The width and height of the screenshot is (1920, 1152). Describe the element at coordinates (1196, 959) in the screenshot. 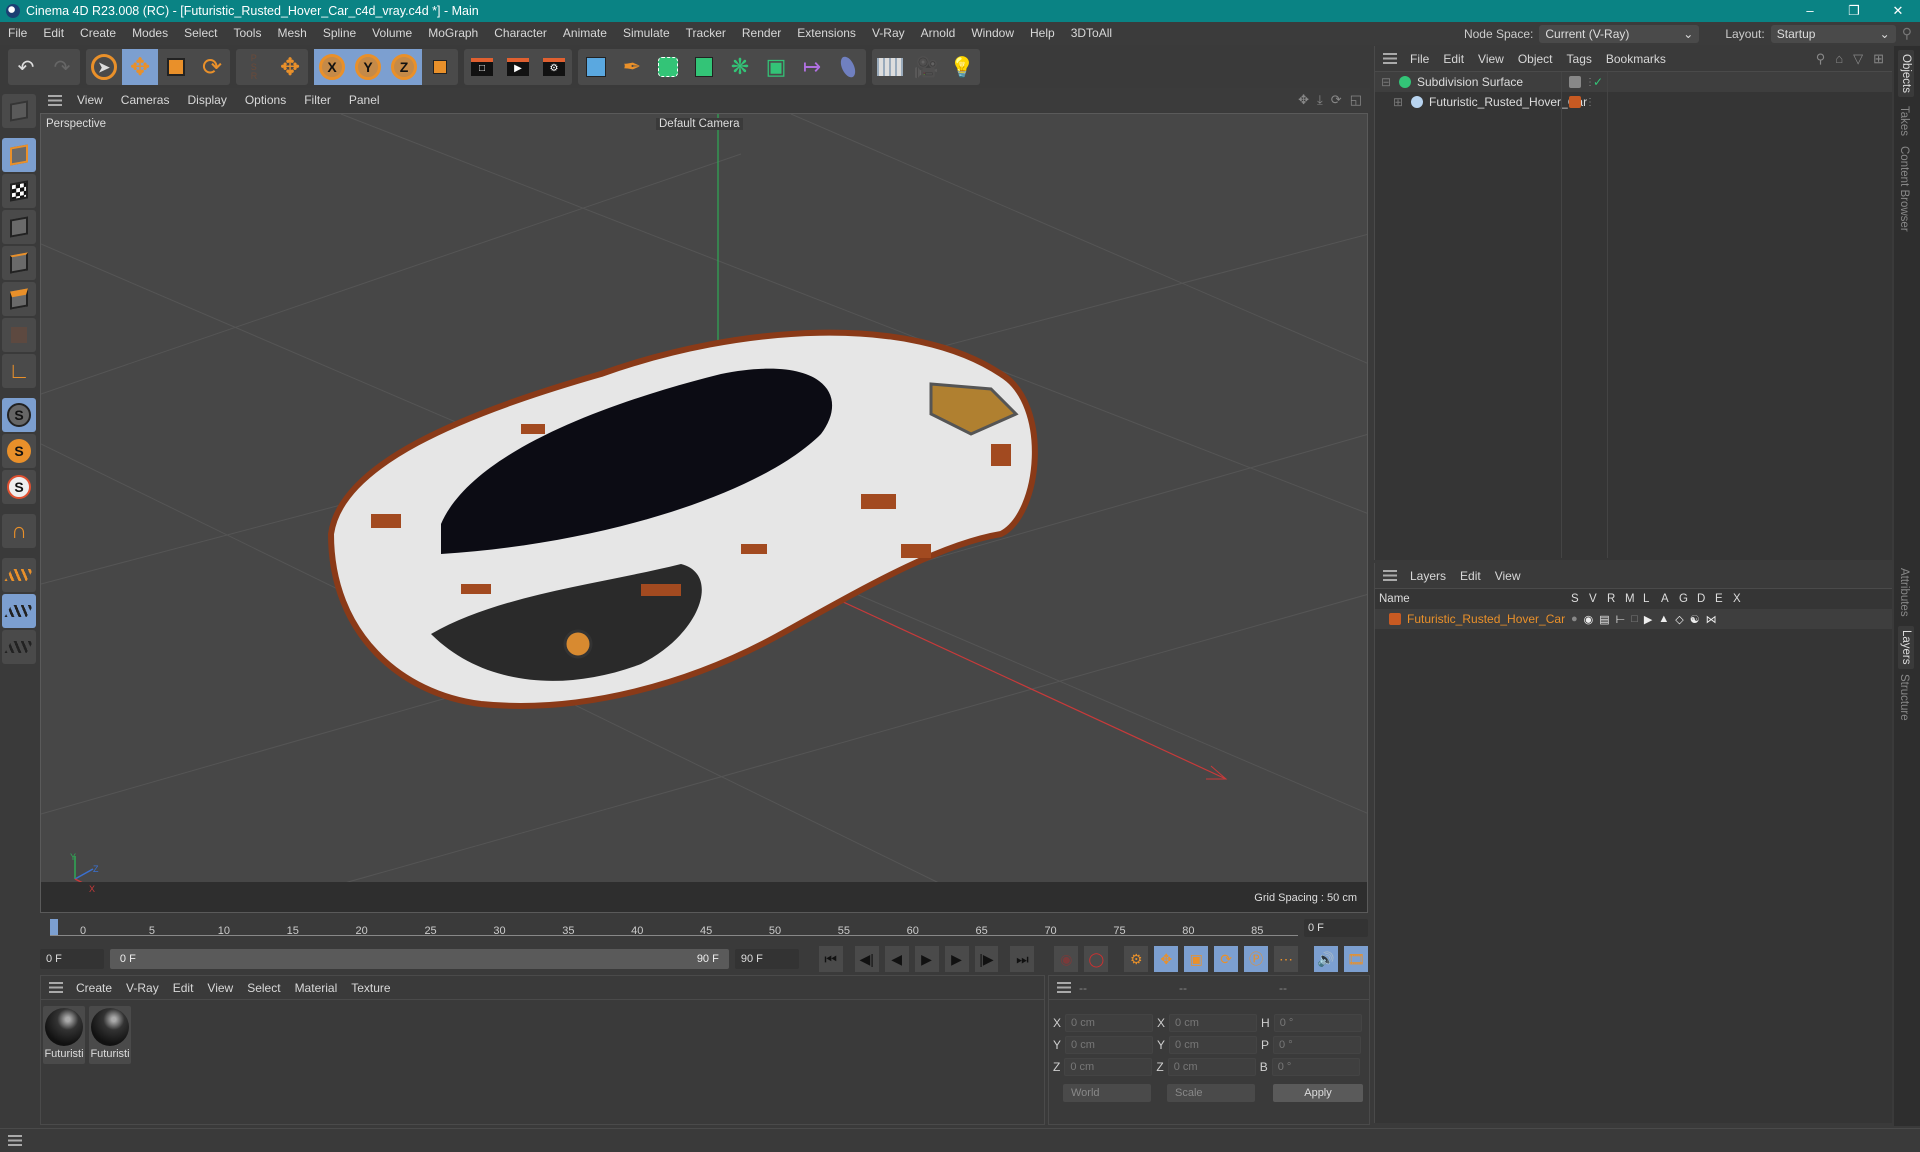

I see `key-scale-icon: ▣` at that location.